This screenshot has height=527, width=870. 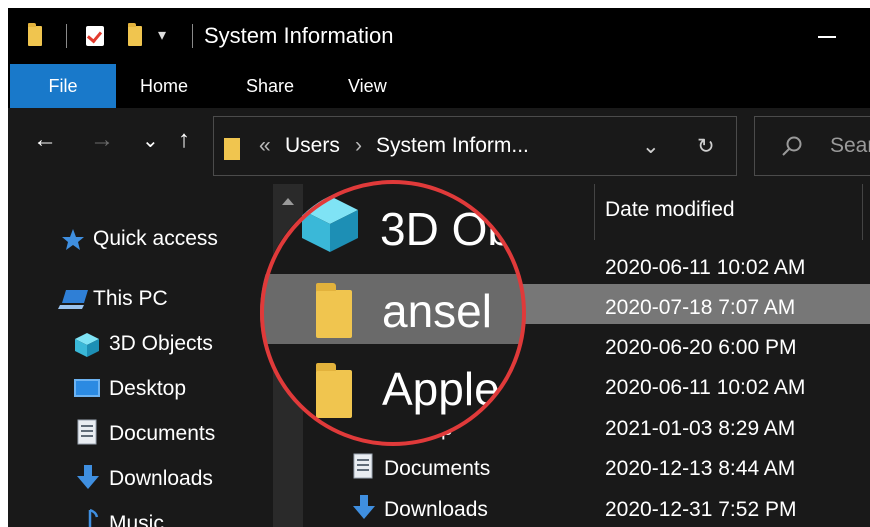 I want to click on address-bar: « Users › System Inform... ⌄ ↻, so click(x=475, y=146).